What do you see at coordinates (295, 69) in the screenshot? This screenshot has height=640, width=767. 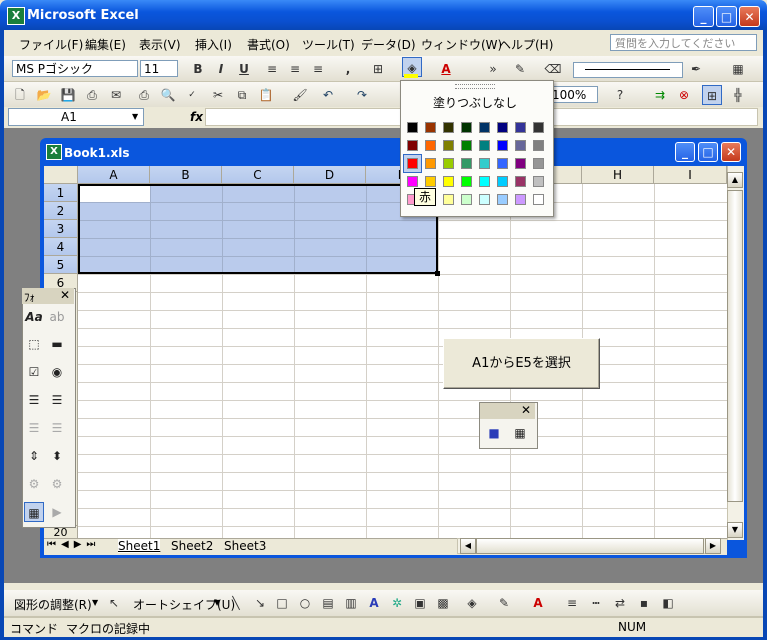 I see `align-center-icon: ≡` at bounding box center [295, 69].